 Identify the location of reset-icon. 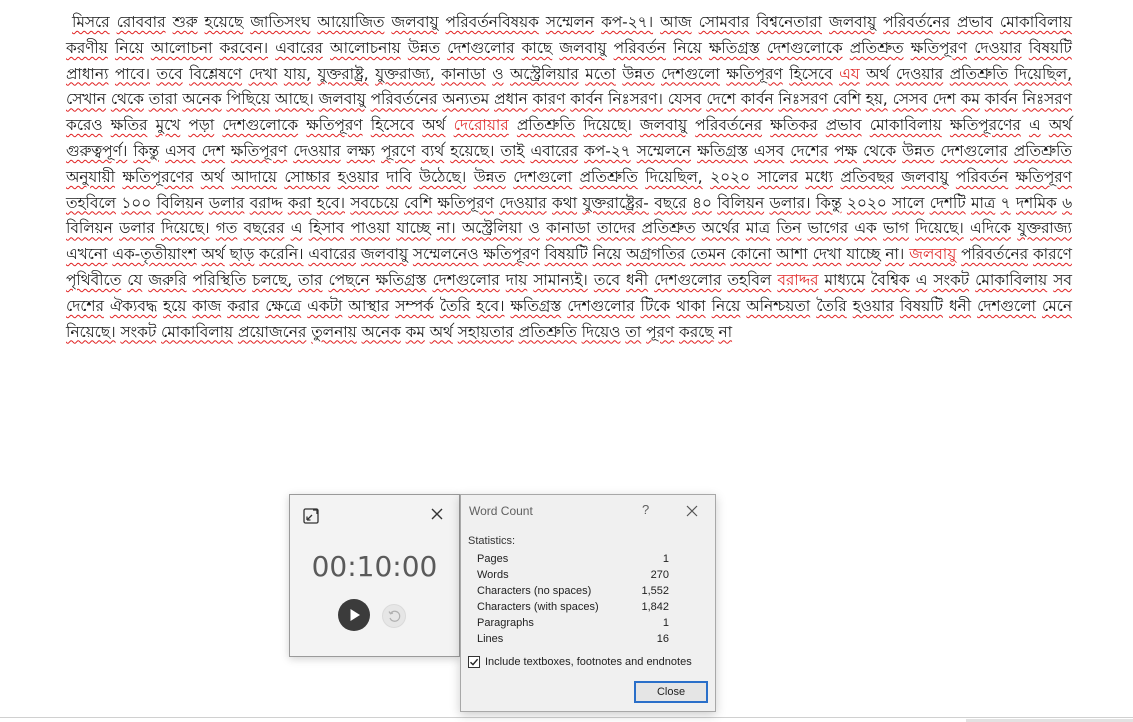
(394, 616).